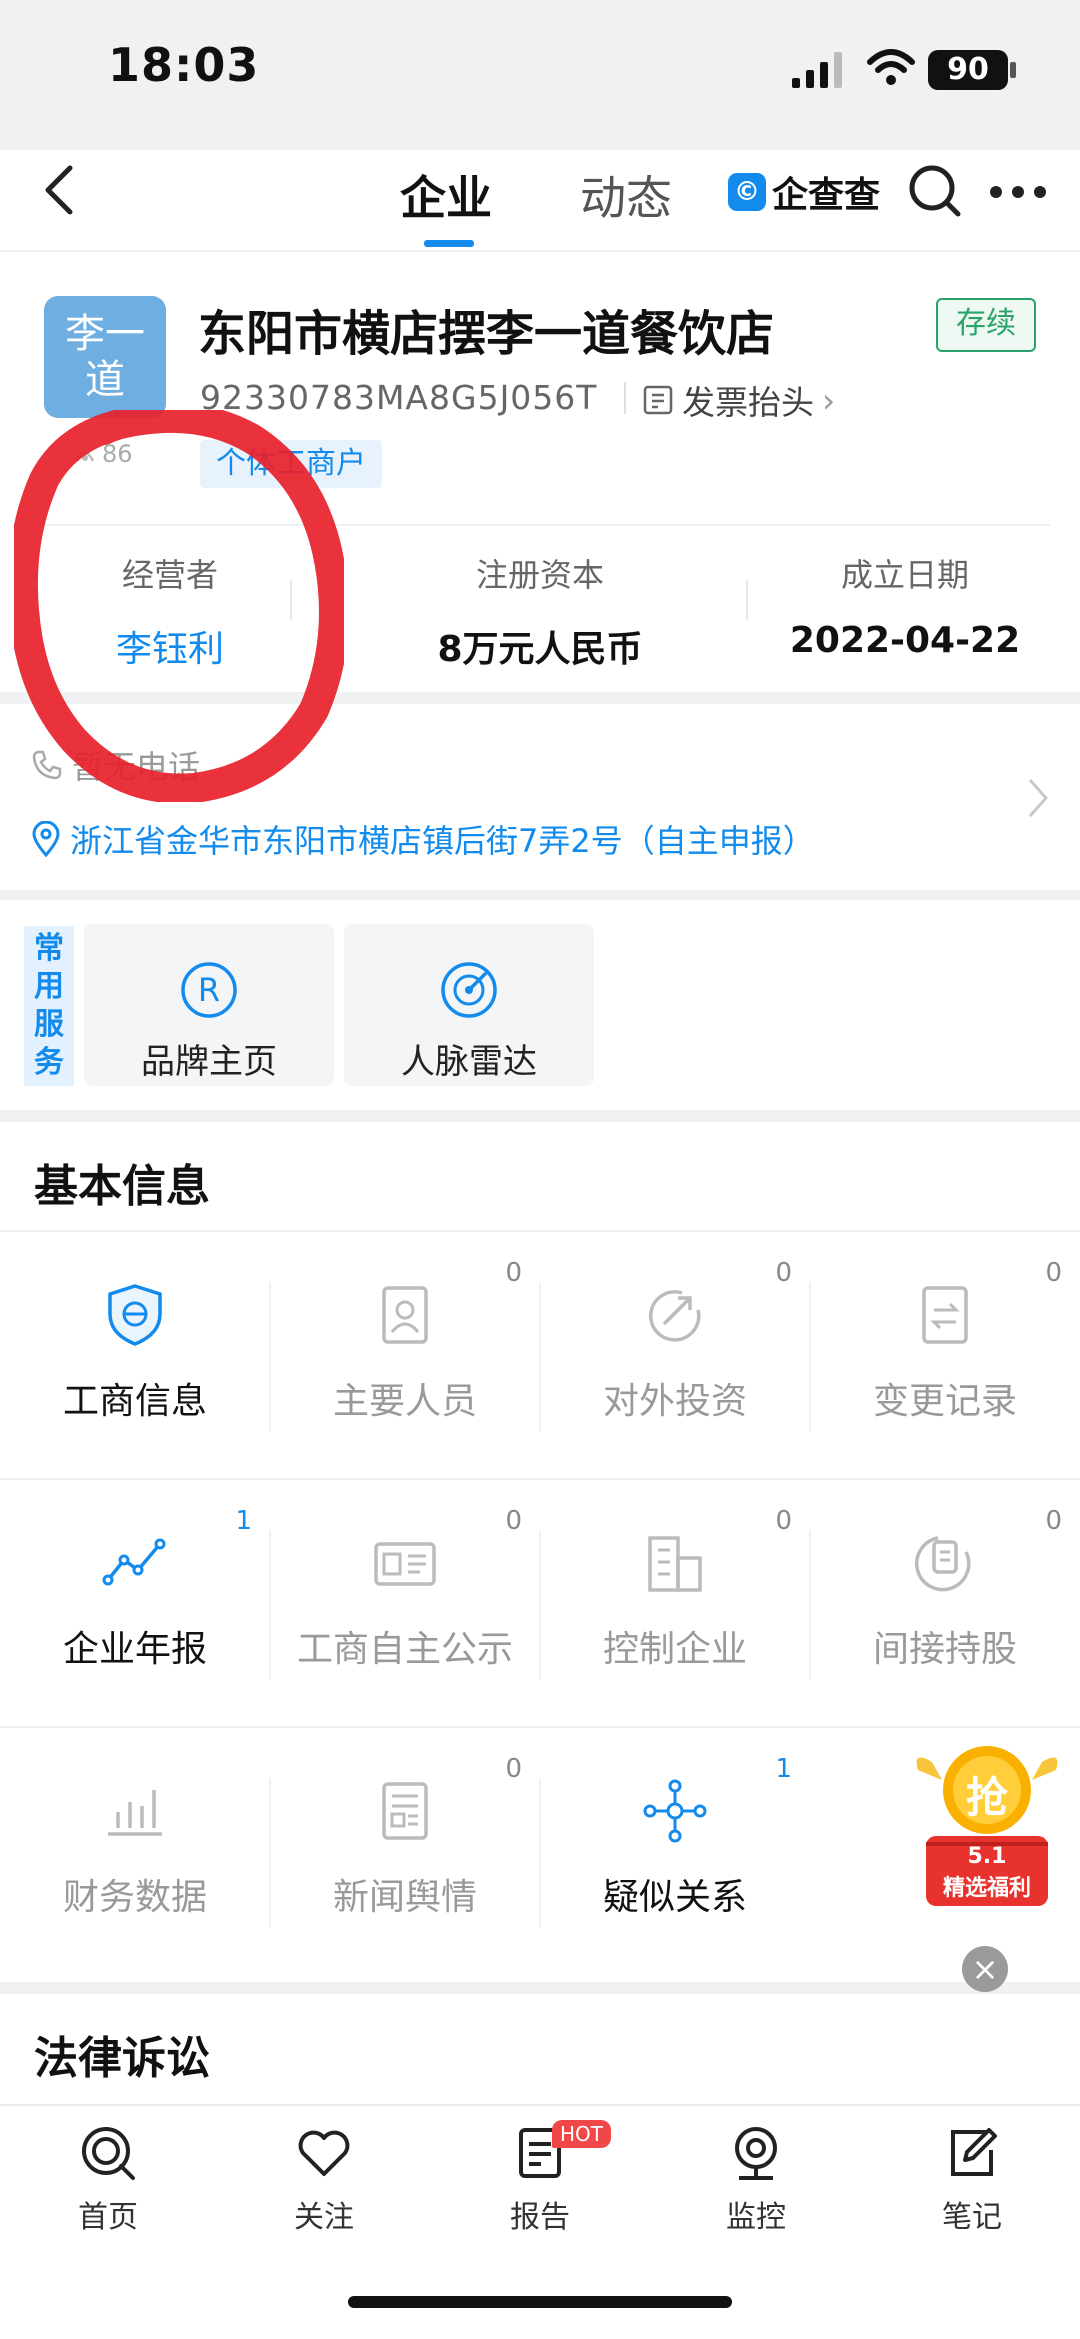 Image resolution: width=1080 pixels, height=2339 pixels. I want to click on cellular-signal-icon, so click(817, 70).